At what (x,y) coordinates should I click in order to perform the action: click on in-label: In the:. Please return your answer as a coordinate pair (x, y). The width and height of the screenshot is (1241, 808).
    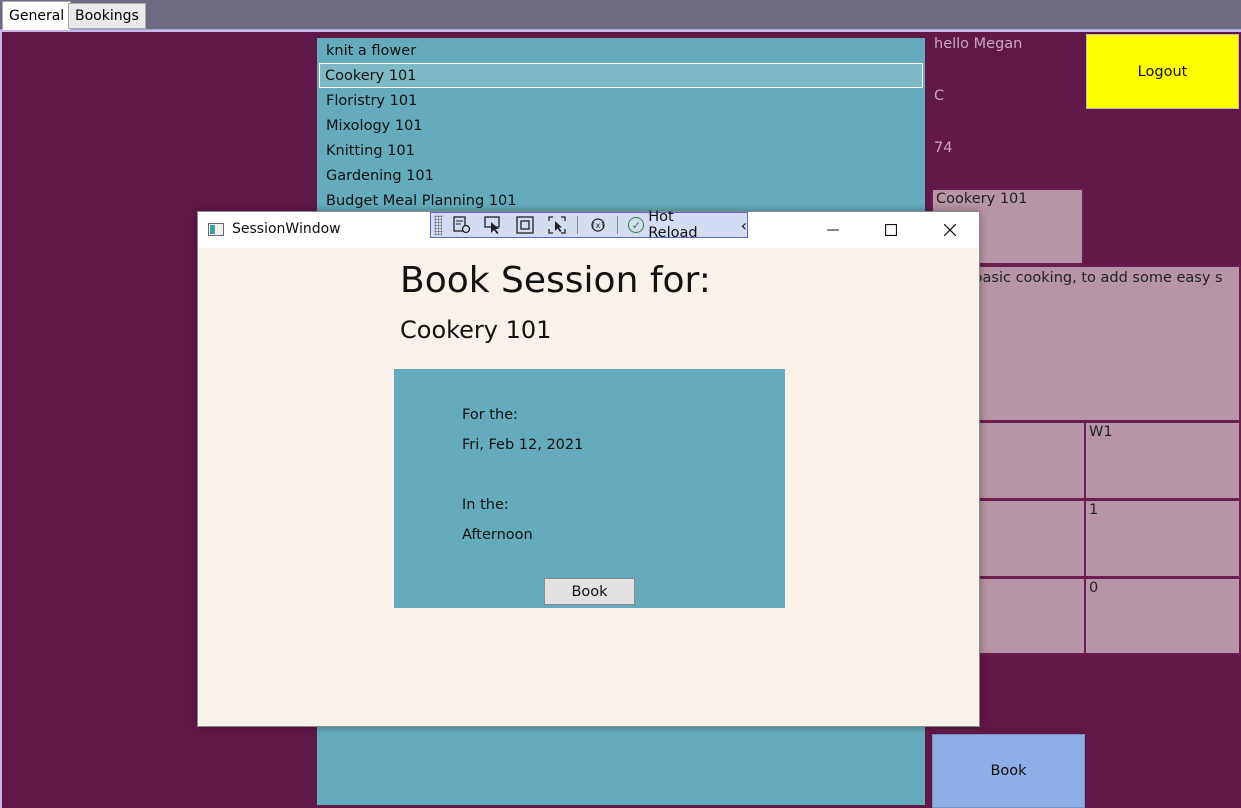
    Looking at the image, I should click on (485, 505).